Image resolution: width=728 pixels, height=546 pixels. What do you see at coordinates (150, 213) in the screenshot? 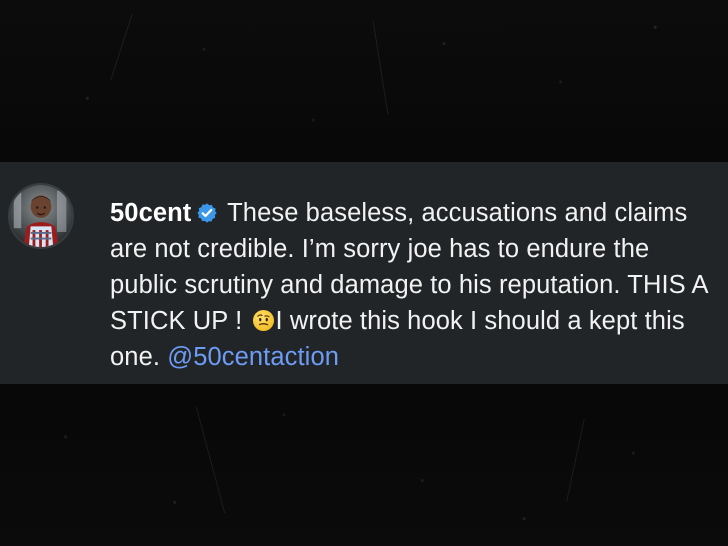
I see `username-link: 50cent` at bounding box center [150, 213].